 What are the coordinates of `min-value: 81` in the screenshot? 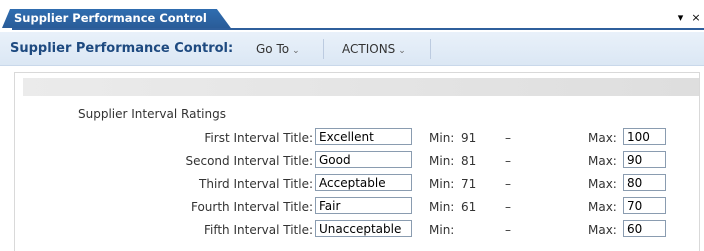 It's located at (469, 161).